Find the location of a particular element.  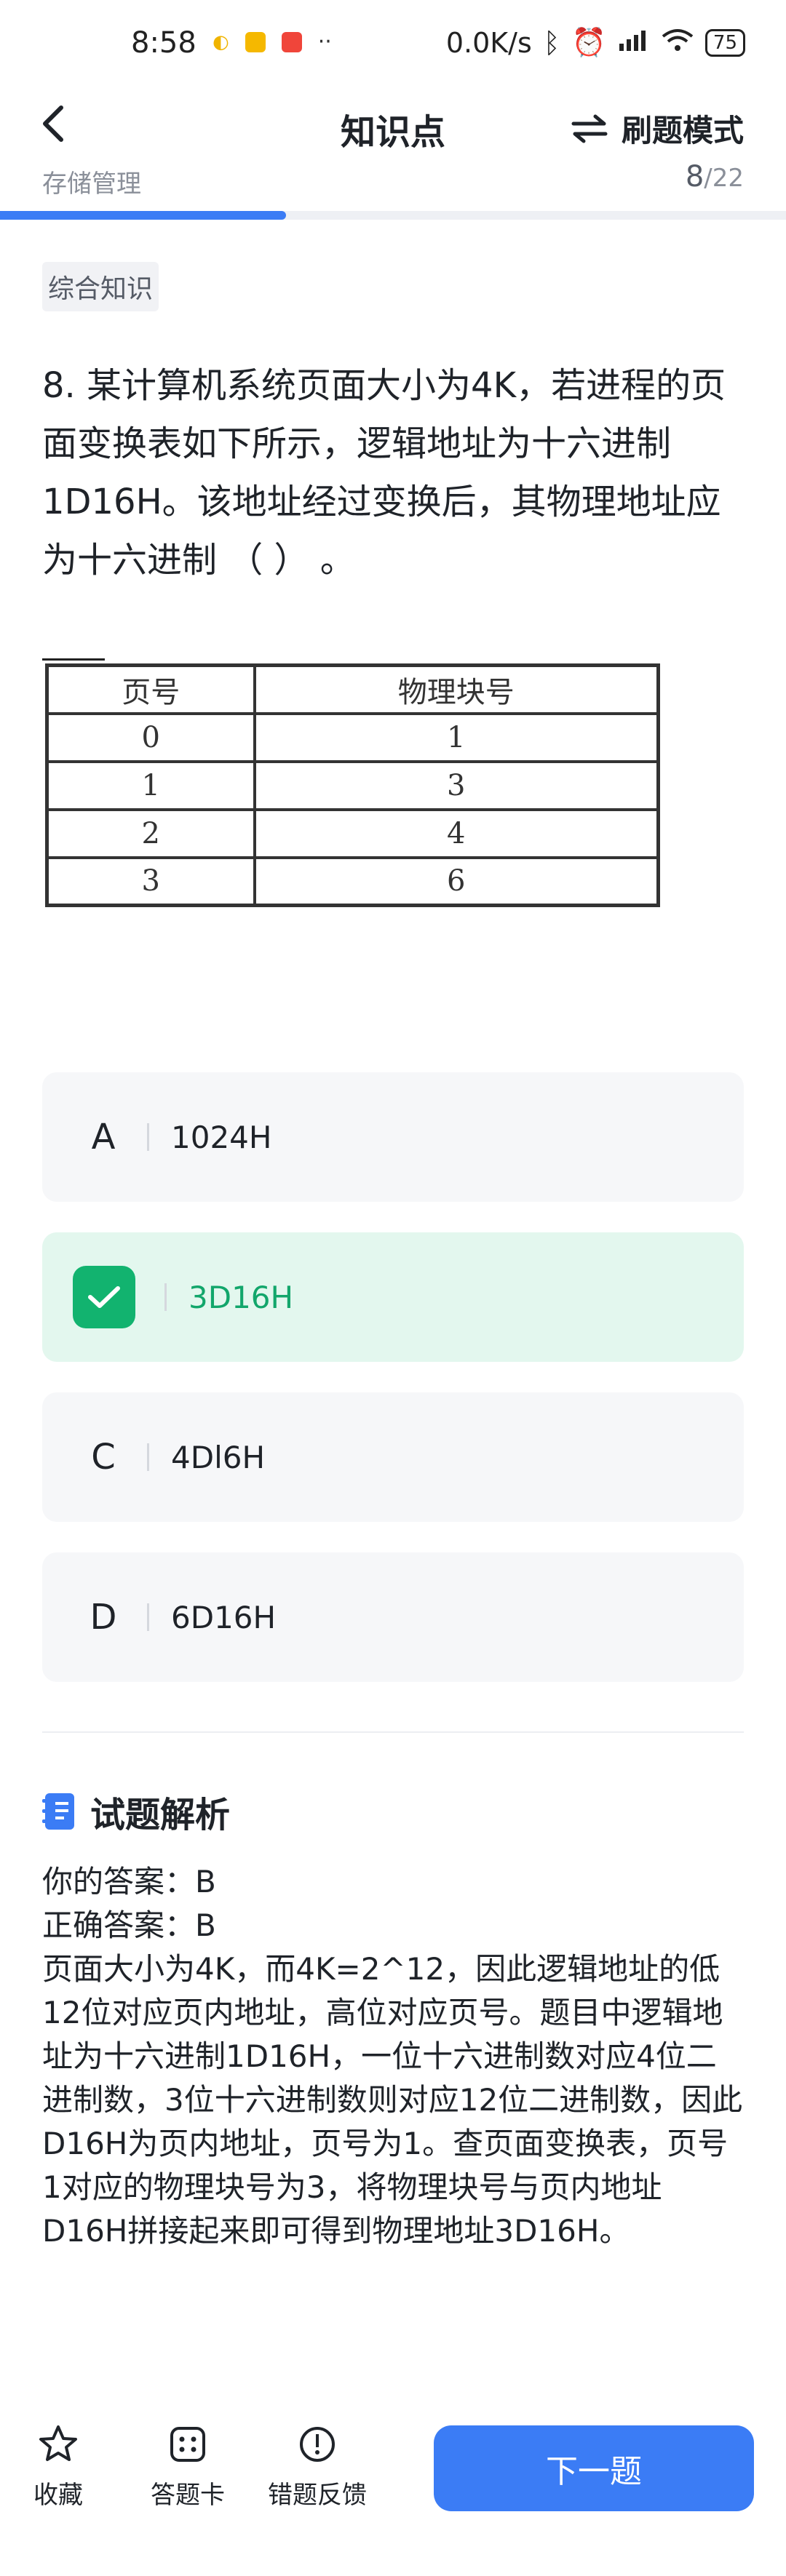

table-header-row: 页号 物理块号 is located at coordinates (352, 689).